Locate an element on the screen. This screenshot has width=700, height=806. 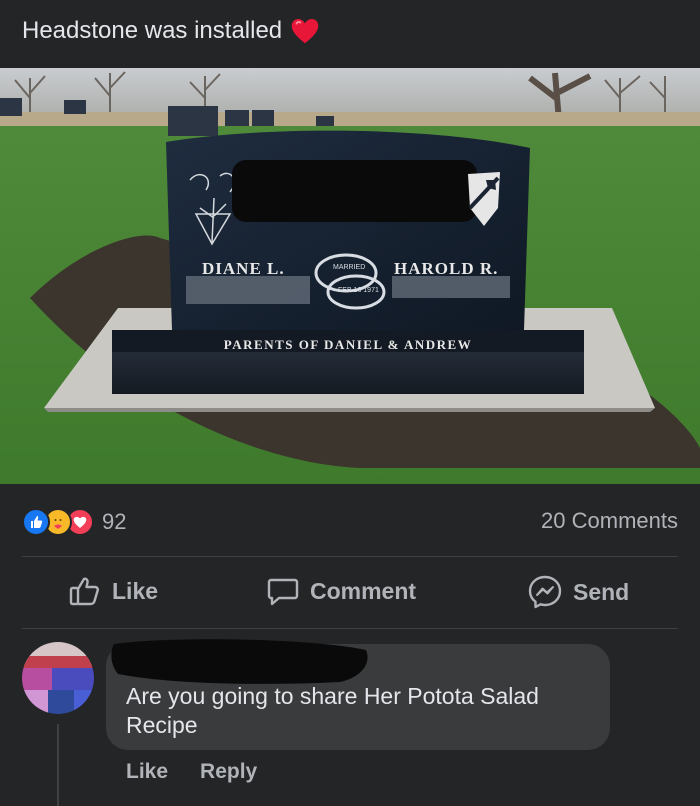
like-button: Like is located at coordinates (113, 591).